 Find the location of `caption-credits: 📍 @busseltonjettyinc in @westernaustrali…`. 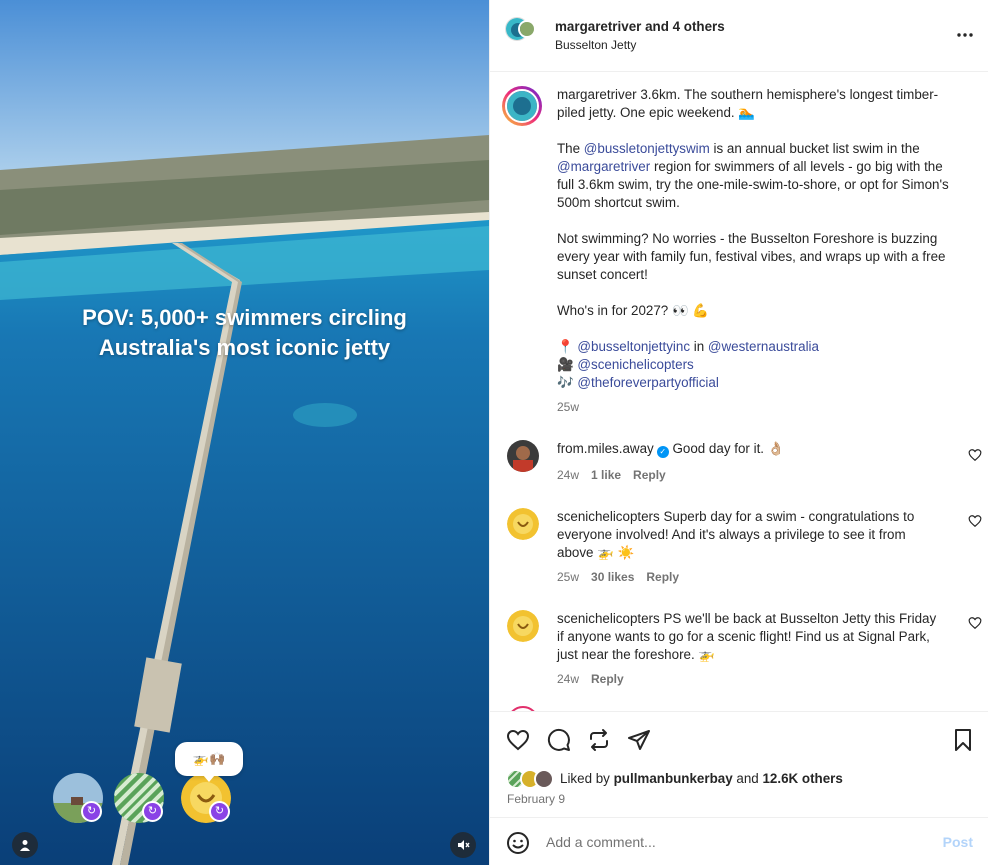

caption-credits: 📍 @busseltonjettyinc in @westernaustrali… is located at coordinates (759, 365).